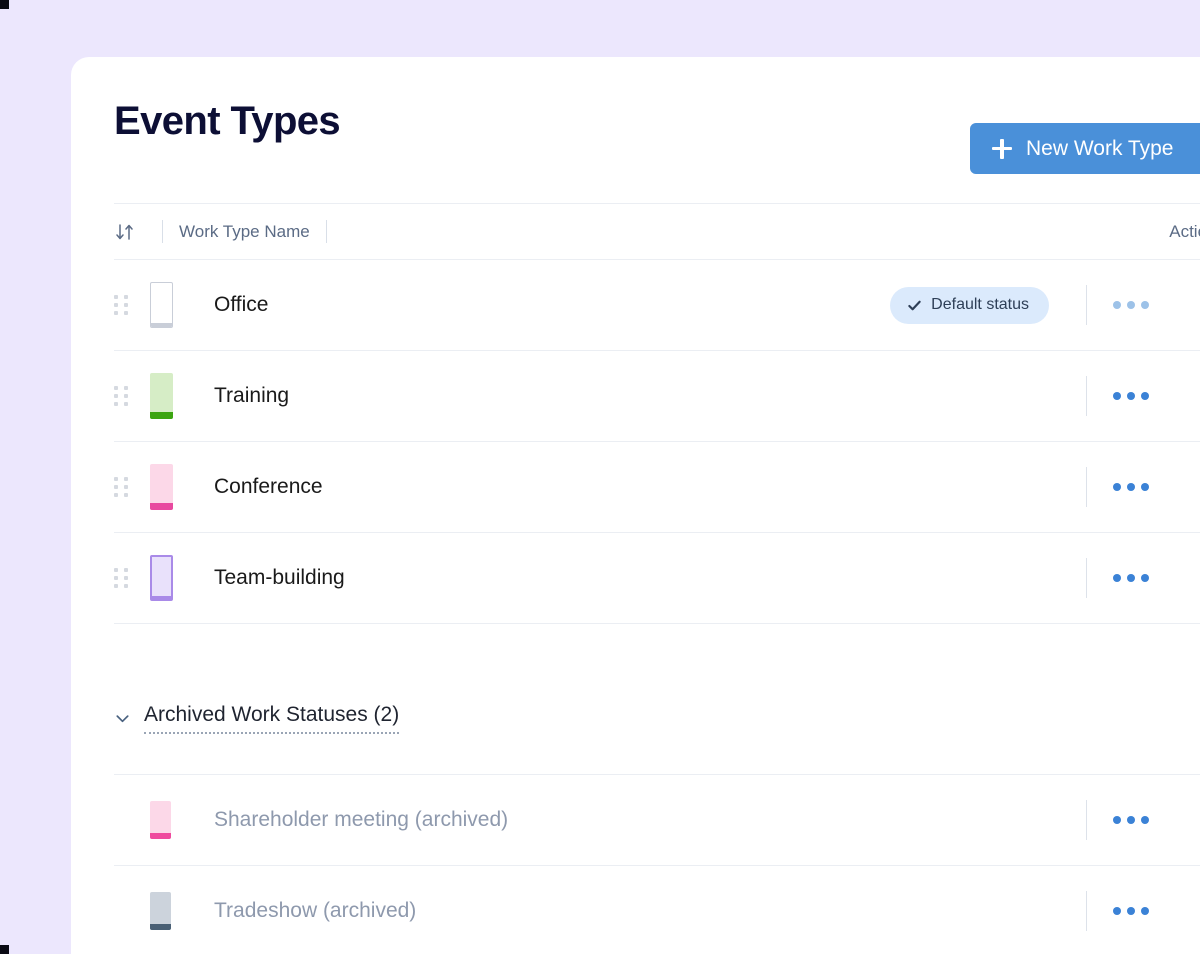 The image size is (1200, 954). What do you see at coordinates (122, 718) in the screenshot?
I see `chevron-down-icon` at bounding box center [122, 718].